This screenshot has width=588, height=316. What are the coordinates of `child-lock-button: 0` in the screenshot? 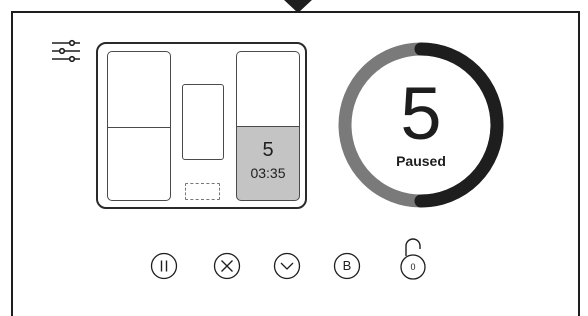 It's located at (413, 257).